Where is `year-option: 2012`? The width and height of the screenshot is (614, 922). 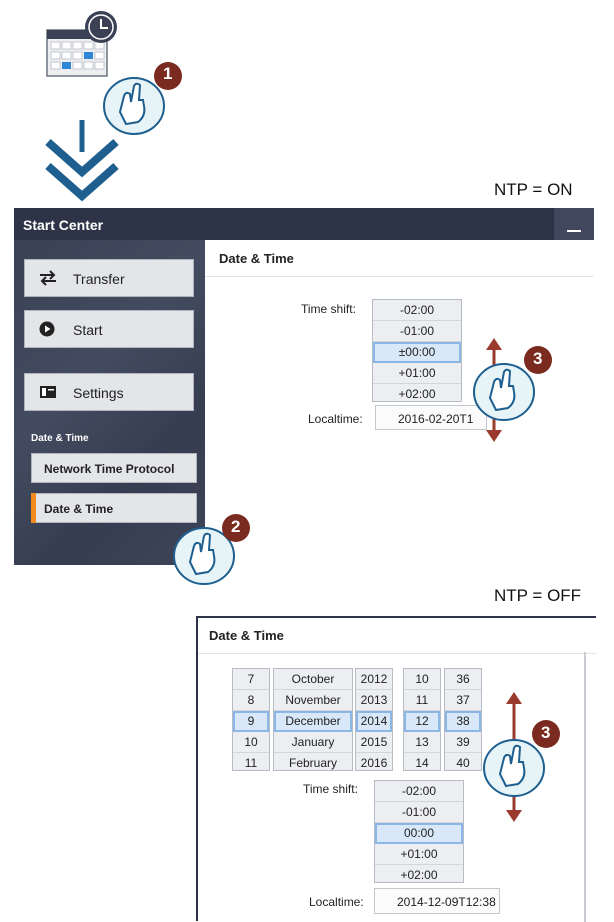 year-option: 2012 is located at coordinates (374, 679).